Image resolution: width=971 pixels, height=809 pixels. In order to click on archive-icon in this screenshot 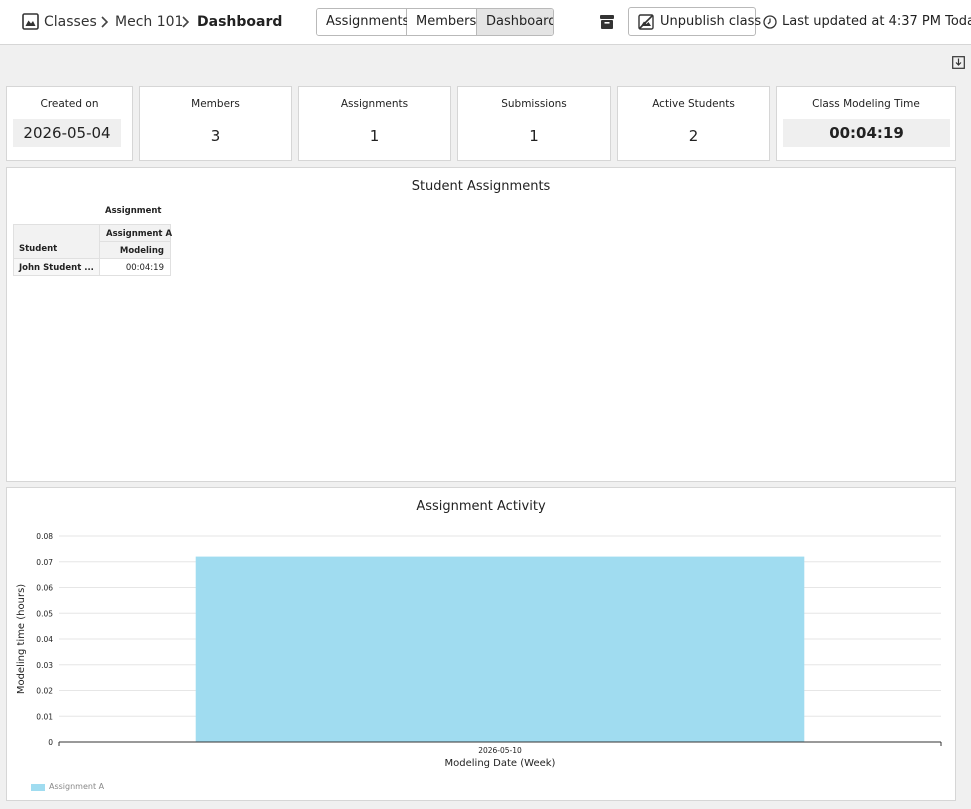, I will do `click(607, 22)`.